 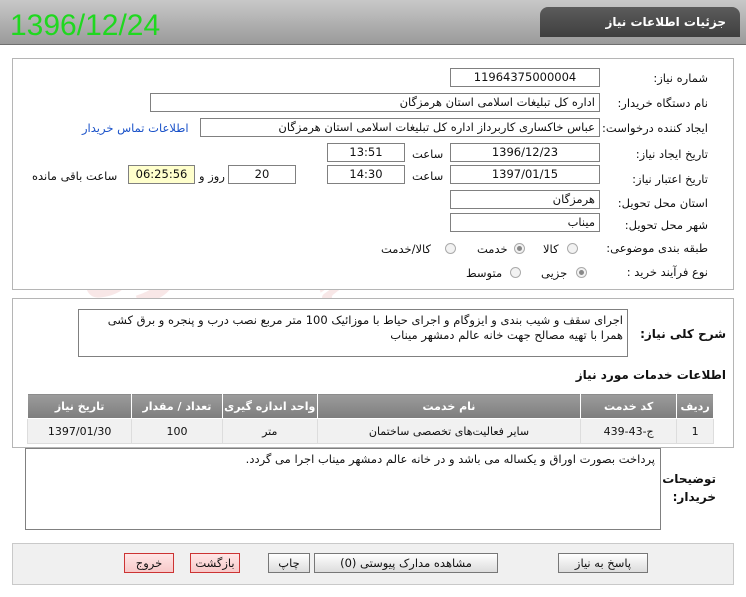 What do you see at coordinates (149, 563) in the screenshot?
I see `exit-button: خروج` at bounding box center [149, 563].